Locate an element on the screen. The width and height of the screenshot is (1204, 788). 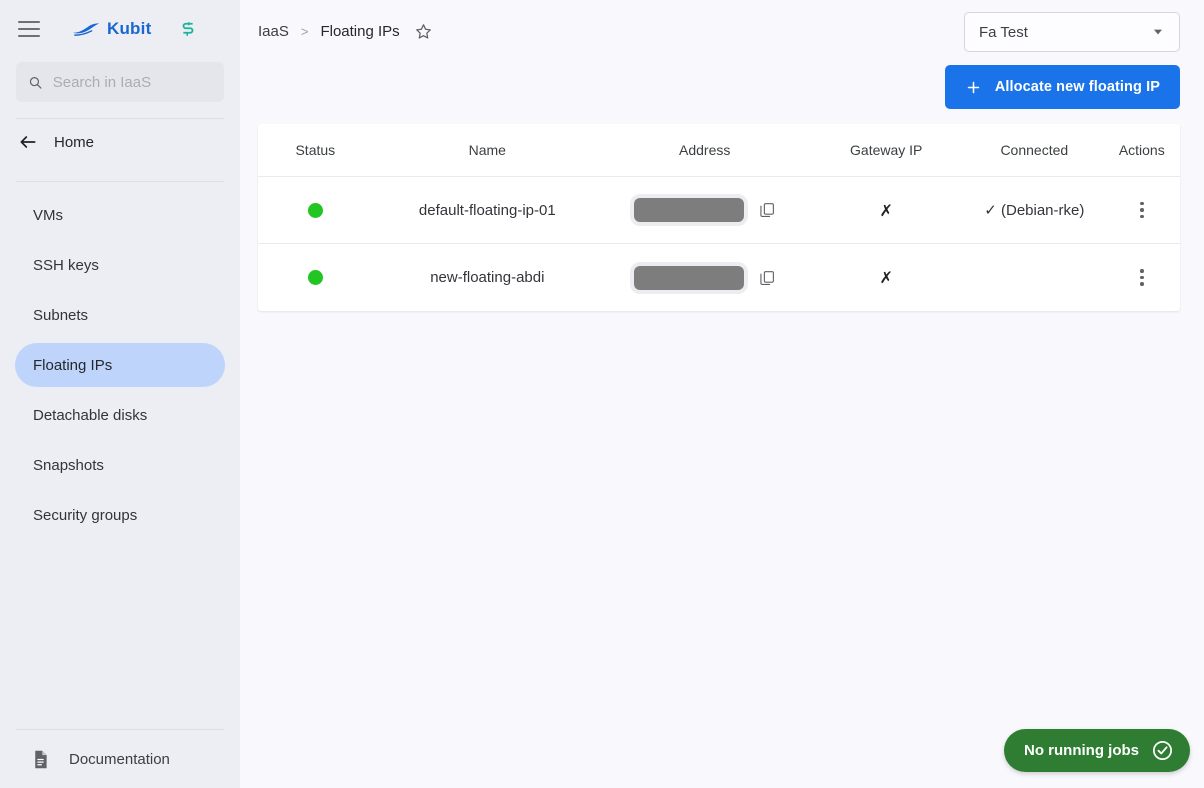
sidebar-item-documentation-label: Documentation is located at coordinates (119, 759).